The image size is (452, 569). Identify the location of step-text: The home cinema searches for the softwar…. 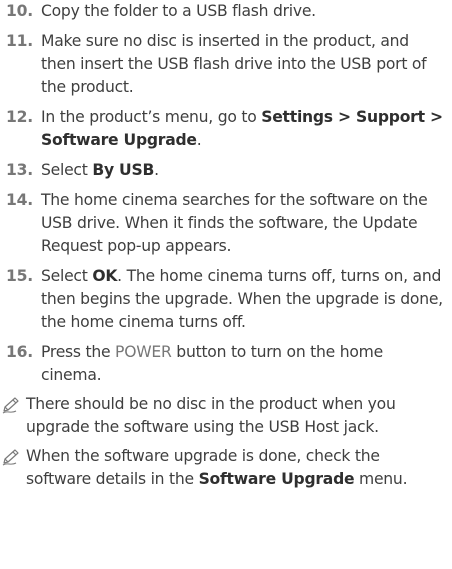
(234, 223).